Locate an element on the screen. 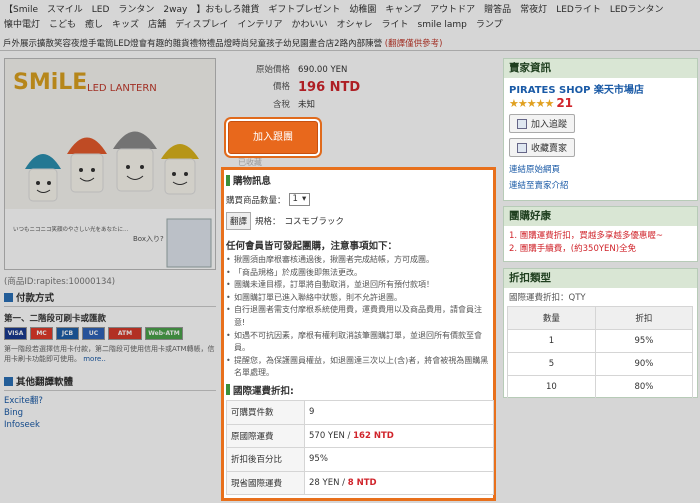 This screenshot has width=700, height=503. tag-link: こども is located at coordinates (62, 25).